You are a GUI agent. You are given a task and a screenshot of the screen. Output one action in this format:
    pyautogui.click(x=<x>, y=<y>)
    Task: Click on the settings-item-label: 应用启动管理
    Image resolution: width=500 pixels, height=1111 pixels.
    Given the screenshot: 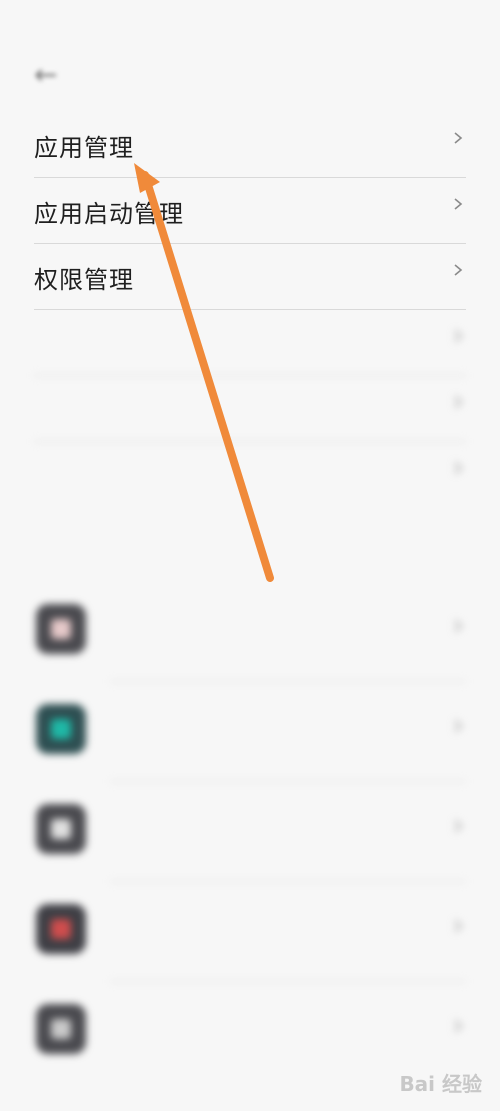 What is the action you would take?
    pyautogui.click(x=109, y=214)
    